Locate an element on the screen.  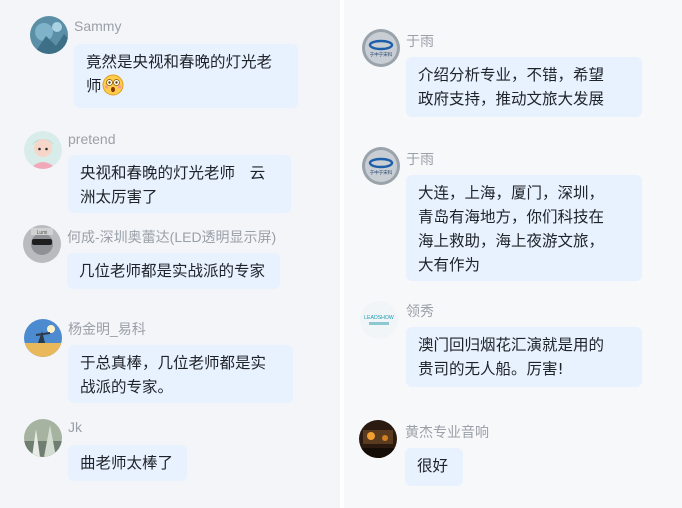
brand-logo-text: LEADSHOW is located at coordinates (379, 318).